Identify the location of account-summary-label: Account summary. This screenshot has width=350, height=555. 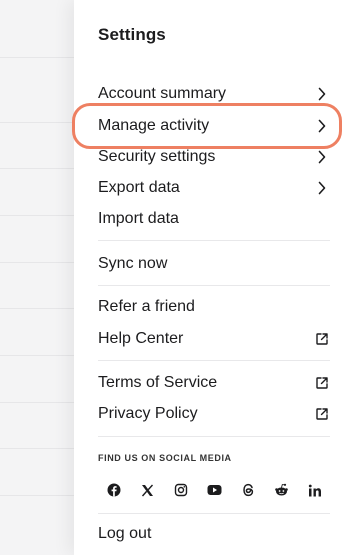
(162, 93).